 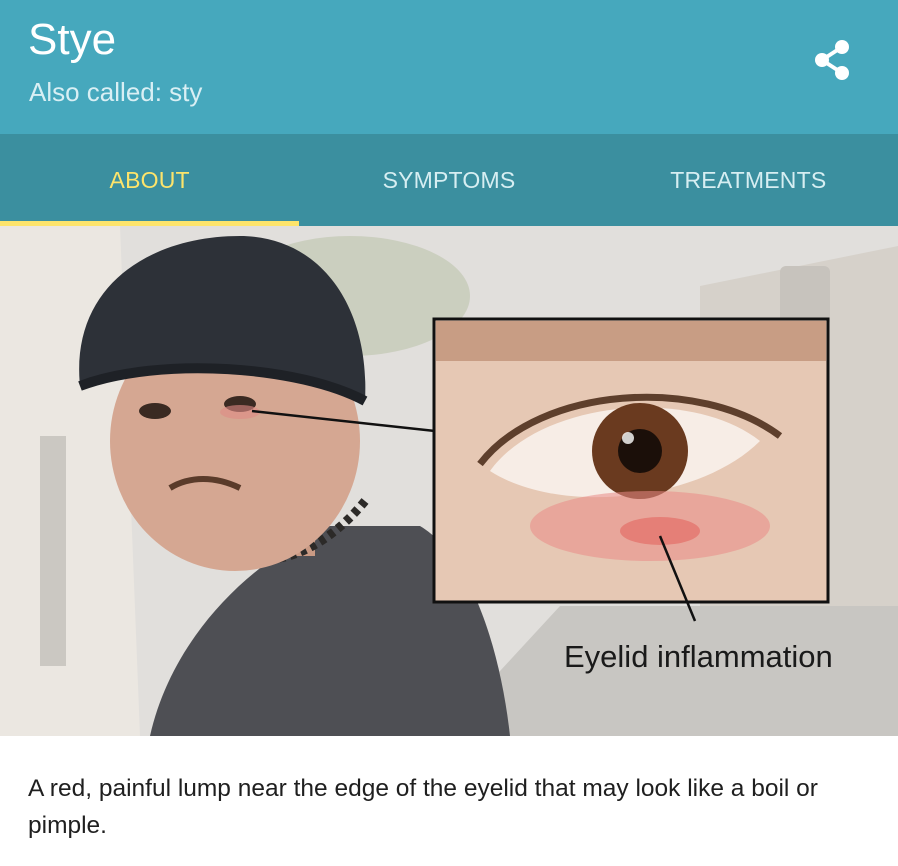 I want to click on share-icon, so click(x=832, y=60).